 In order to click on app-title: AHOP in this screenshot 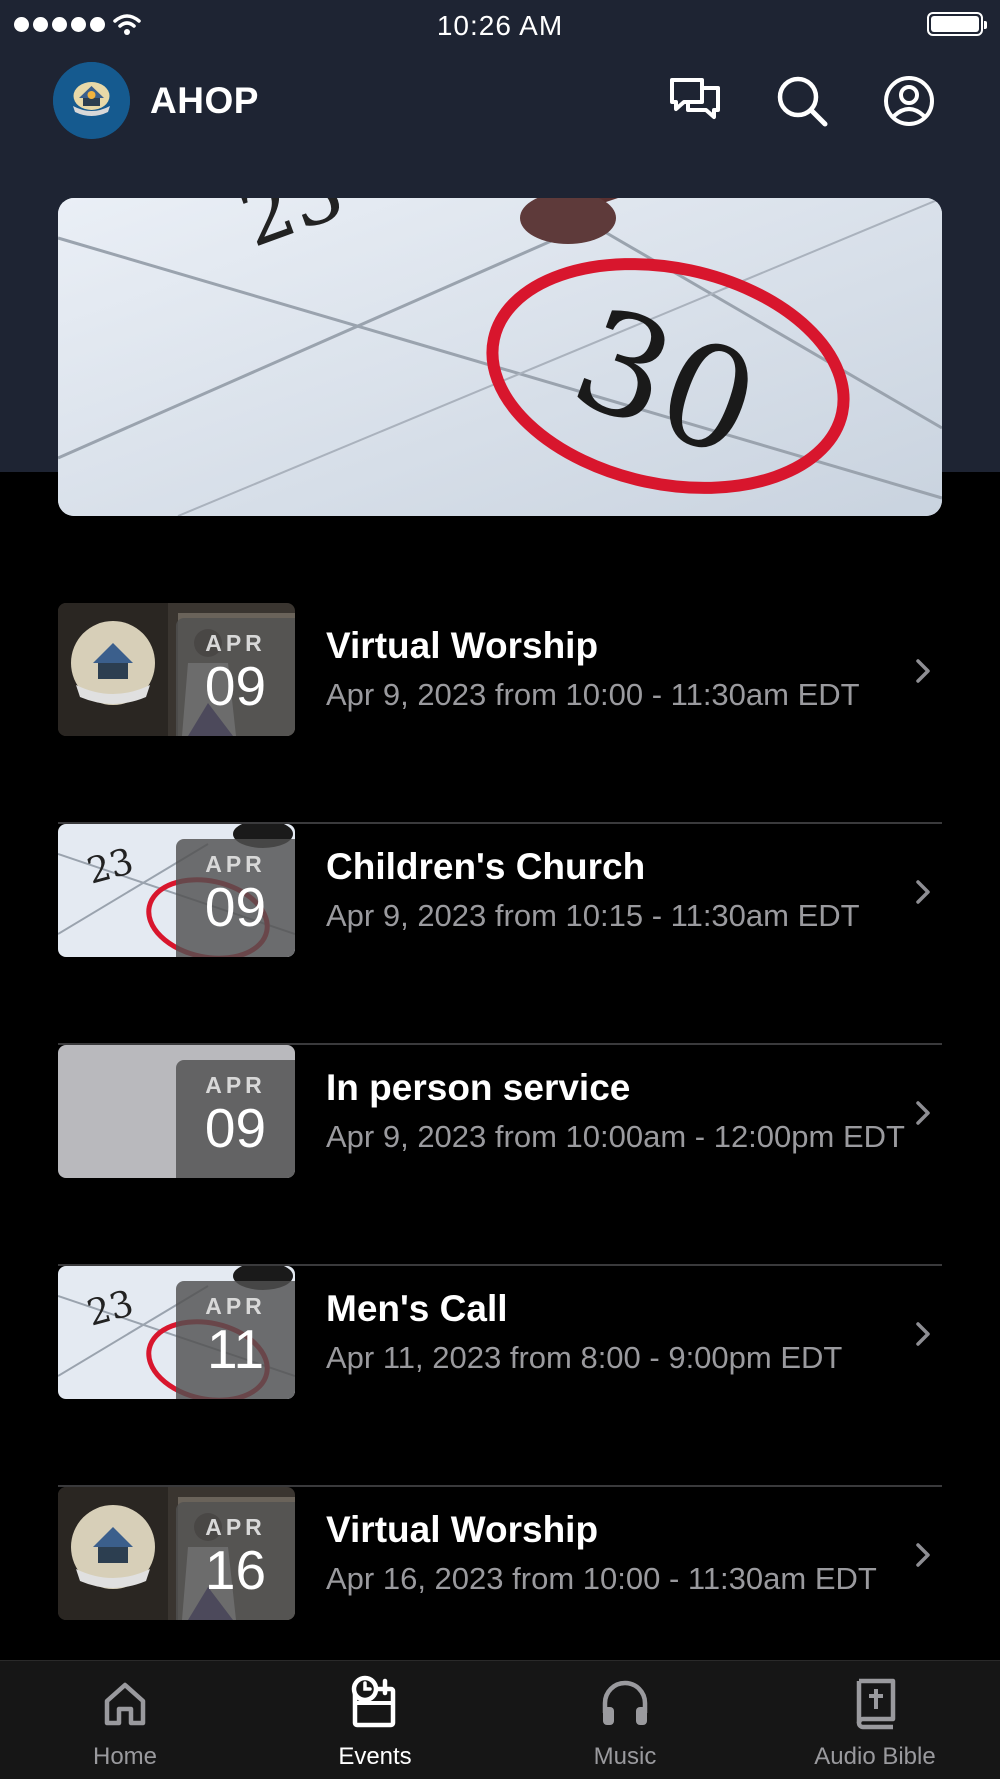, I will do `click(204, 100)`.